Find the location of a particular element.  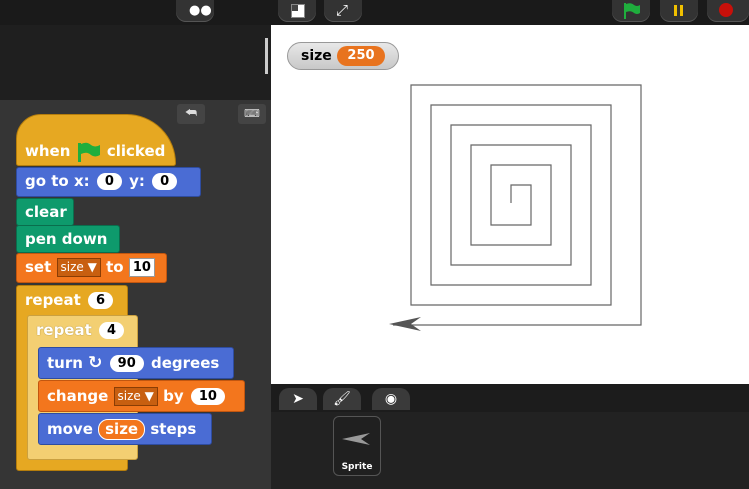

sprite-tile: Sprite is located at coordinates (357, 446).